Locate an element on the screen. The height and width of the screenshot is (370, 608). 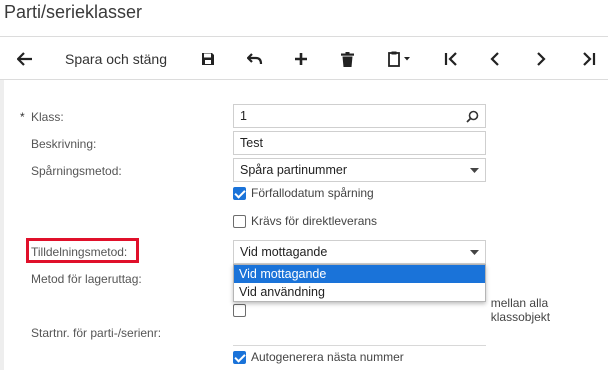
beskrivning-value: Test is located at coordinates (251, 143).